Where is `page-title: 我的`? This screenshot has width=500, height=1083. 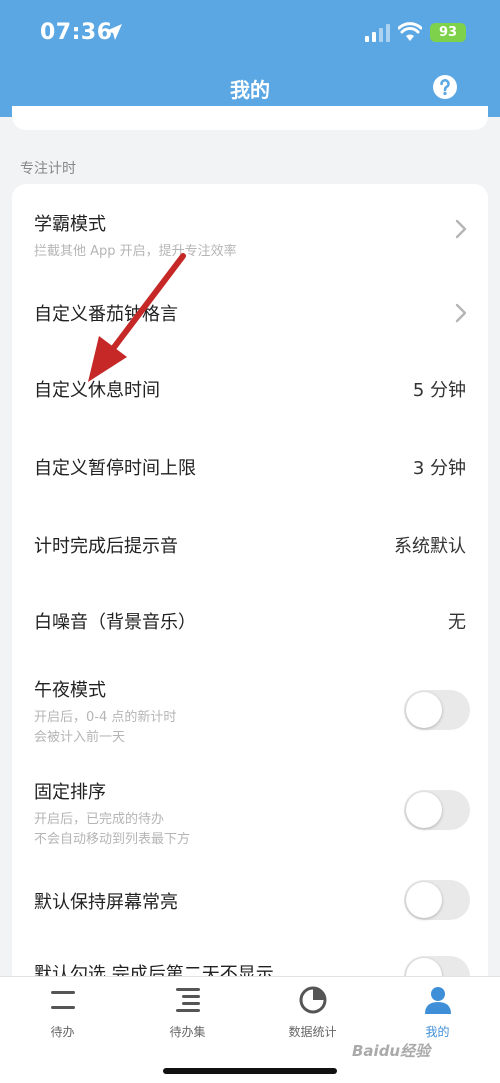 page-title: 我的 is located at coordinates (250, 90).